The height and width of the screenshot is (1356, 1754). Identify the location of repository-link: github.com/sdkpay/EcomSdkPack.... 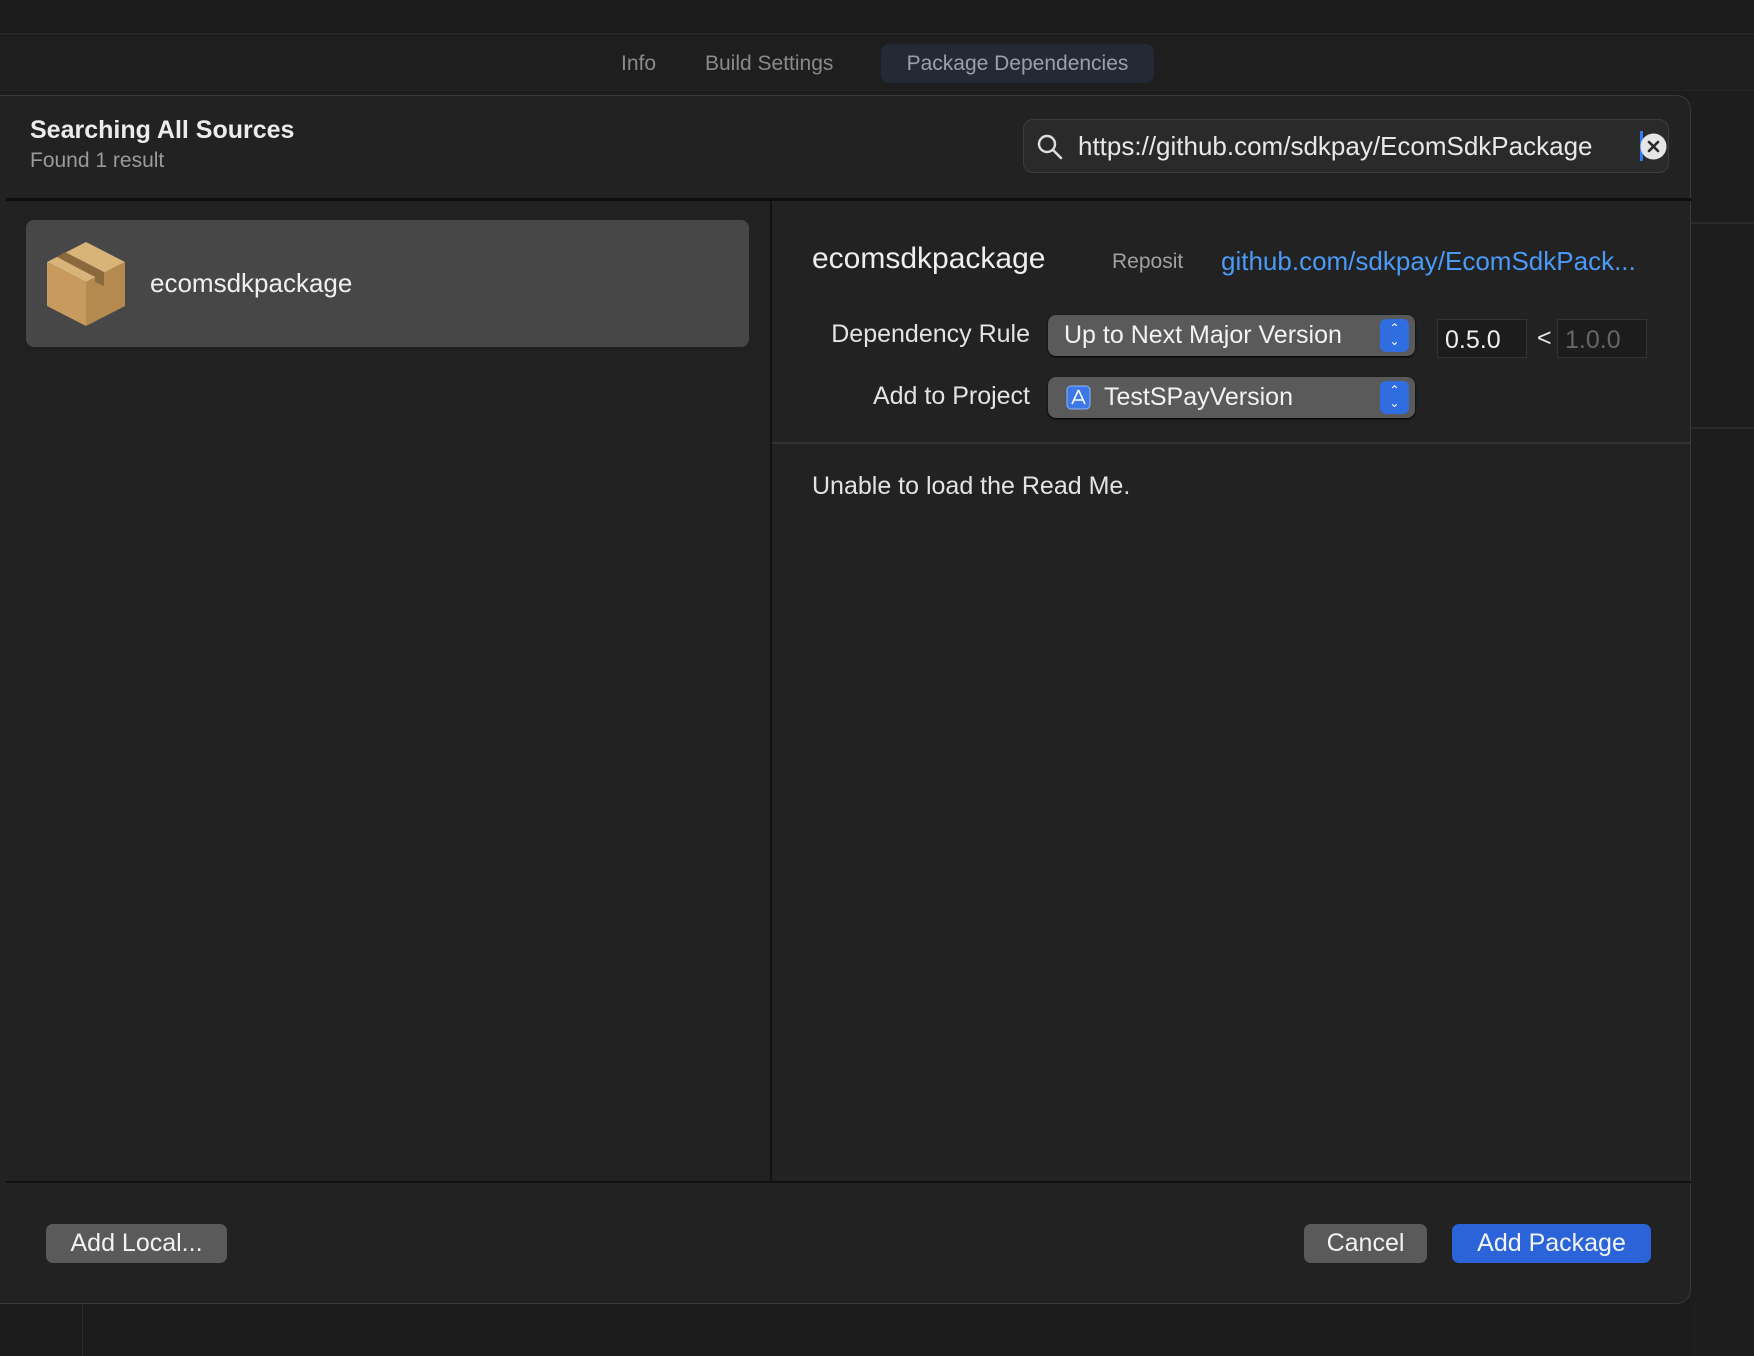
(1428, 261).